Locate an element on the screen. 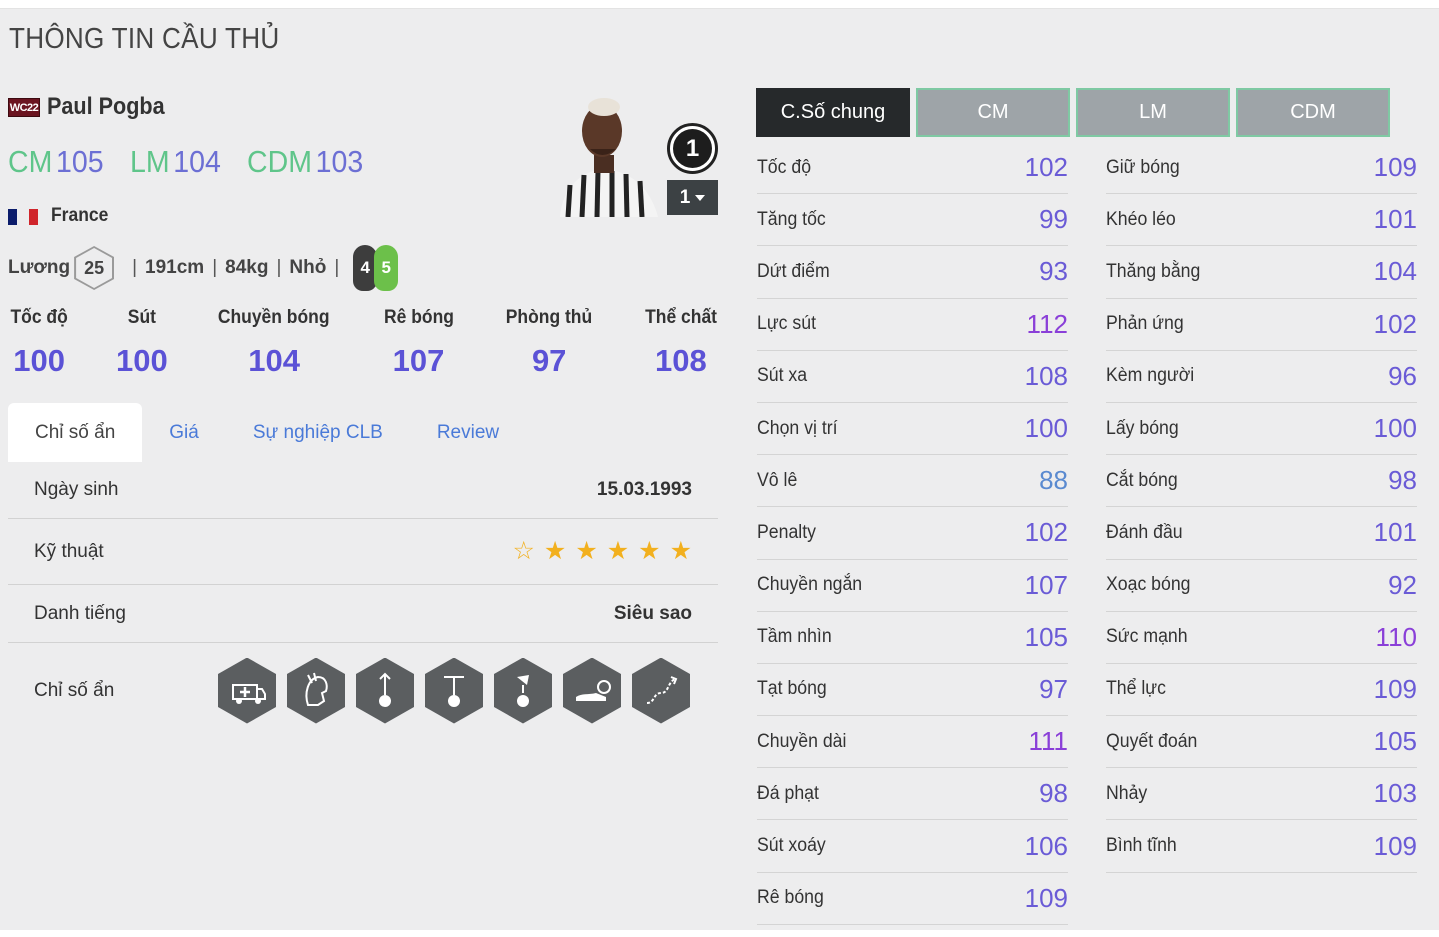  flair-ball-icon is located at coordinates (523, 690).